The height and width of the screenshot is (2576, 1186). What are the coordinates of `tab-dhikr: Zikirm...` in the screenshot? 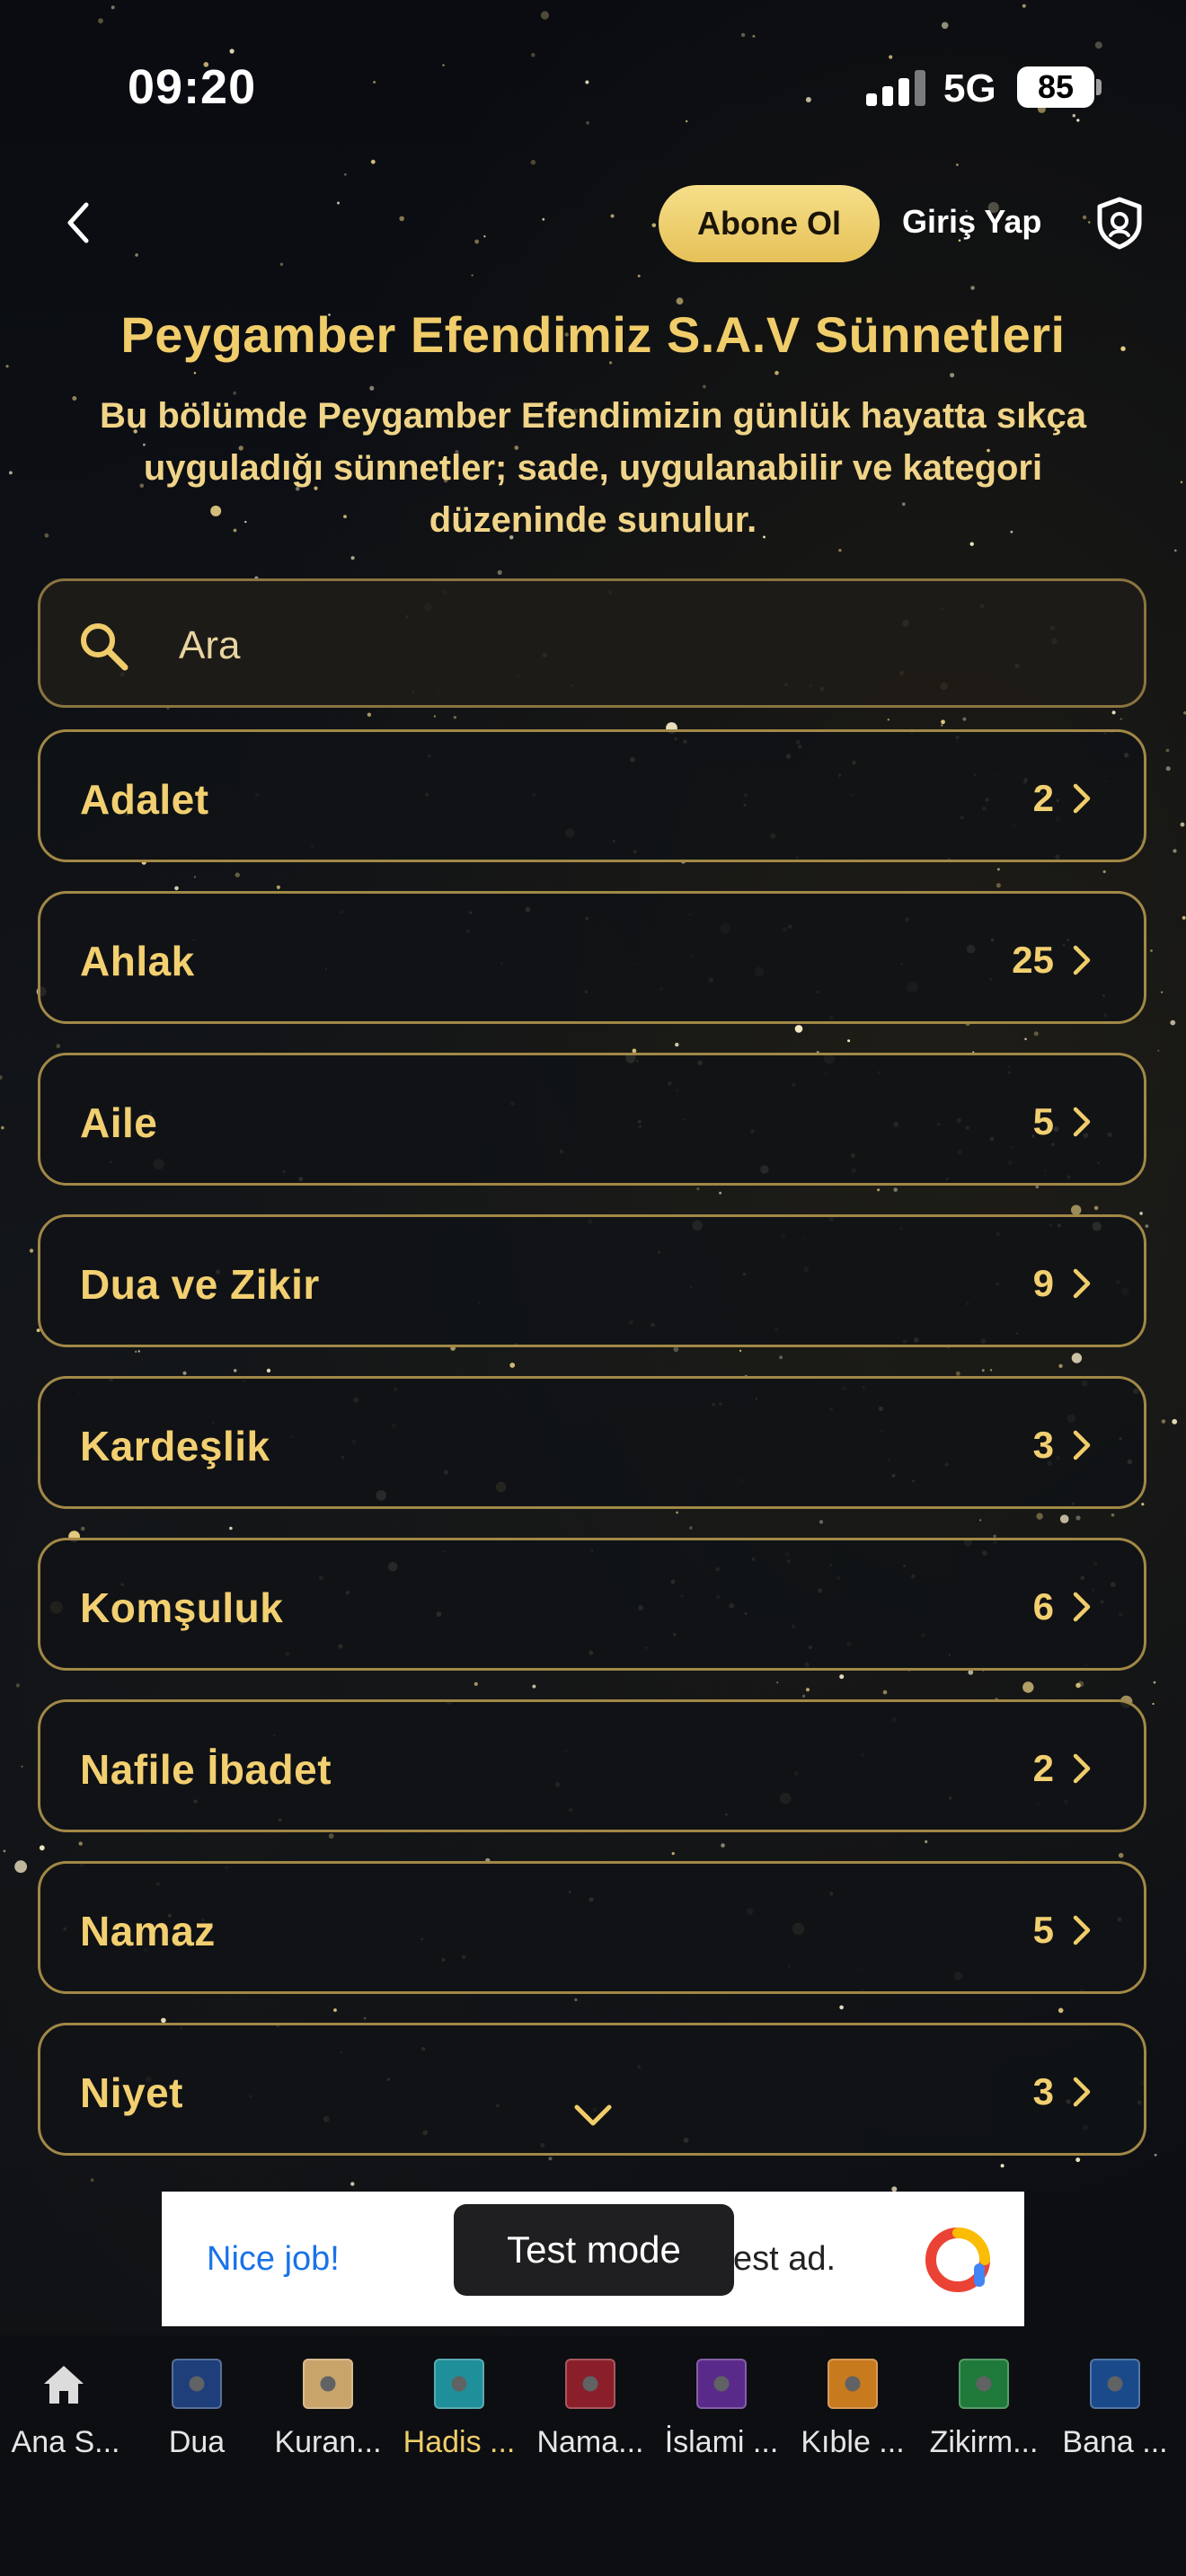 It's located at (983, 2409).